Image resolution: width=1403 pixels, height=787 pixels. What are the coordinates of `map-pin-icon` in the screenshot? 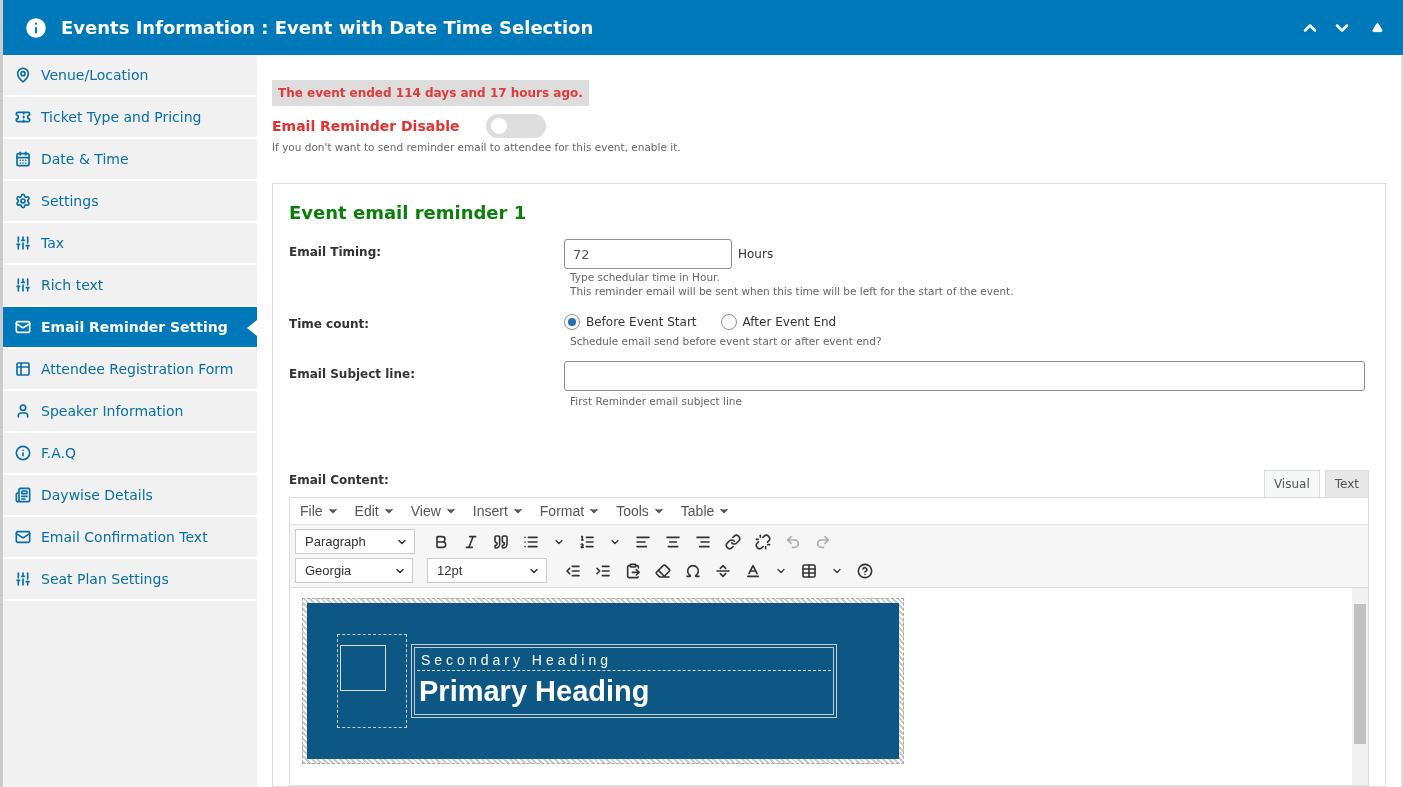 It's located at (23, 75).